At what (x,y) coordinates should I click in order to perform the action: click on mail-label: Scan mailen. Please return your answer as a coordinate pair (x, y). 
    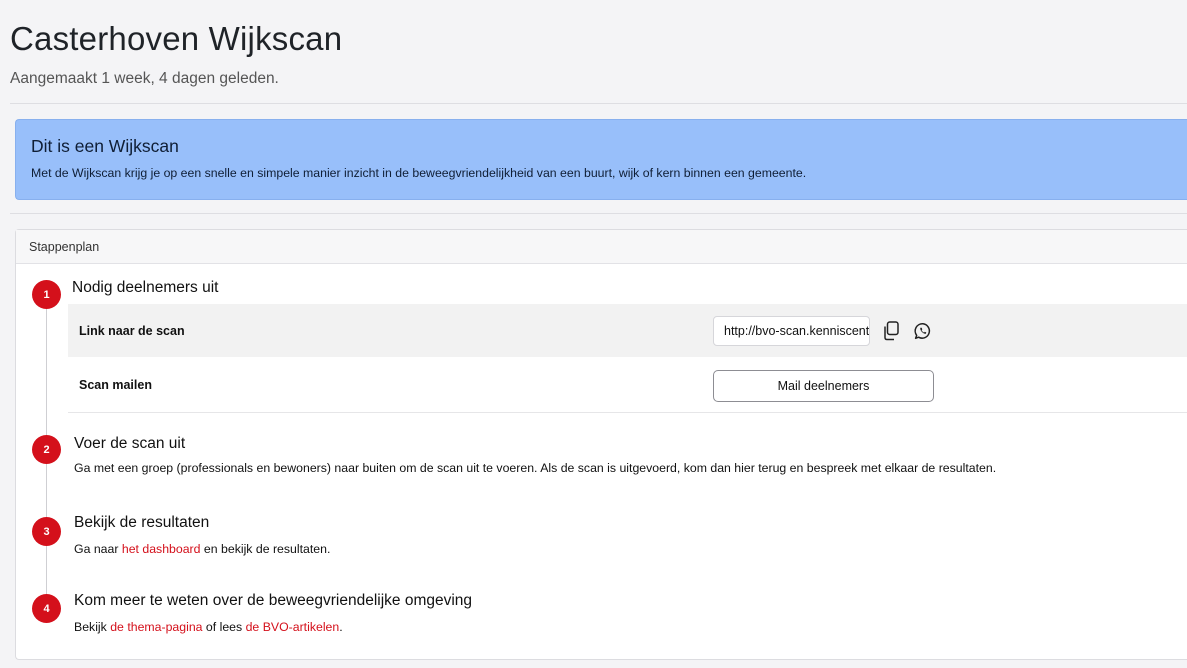
    Looking at the image, I should click on (115, 384).